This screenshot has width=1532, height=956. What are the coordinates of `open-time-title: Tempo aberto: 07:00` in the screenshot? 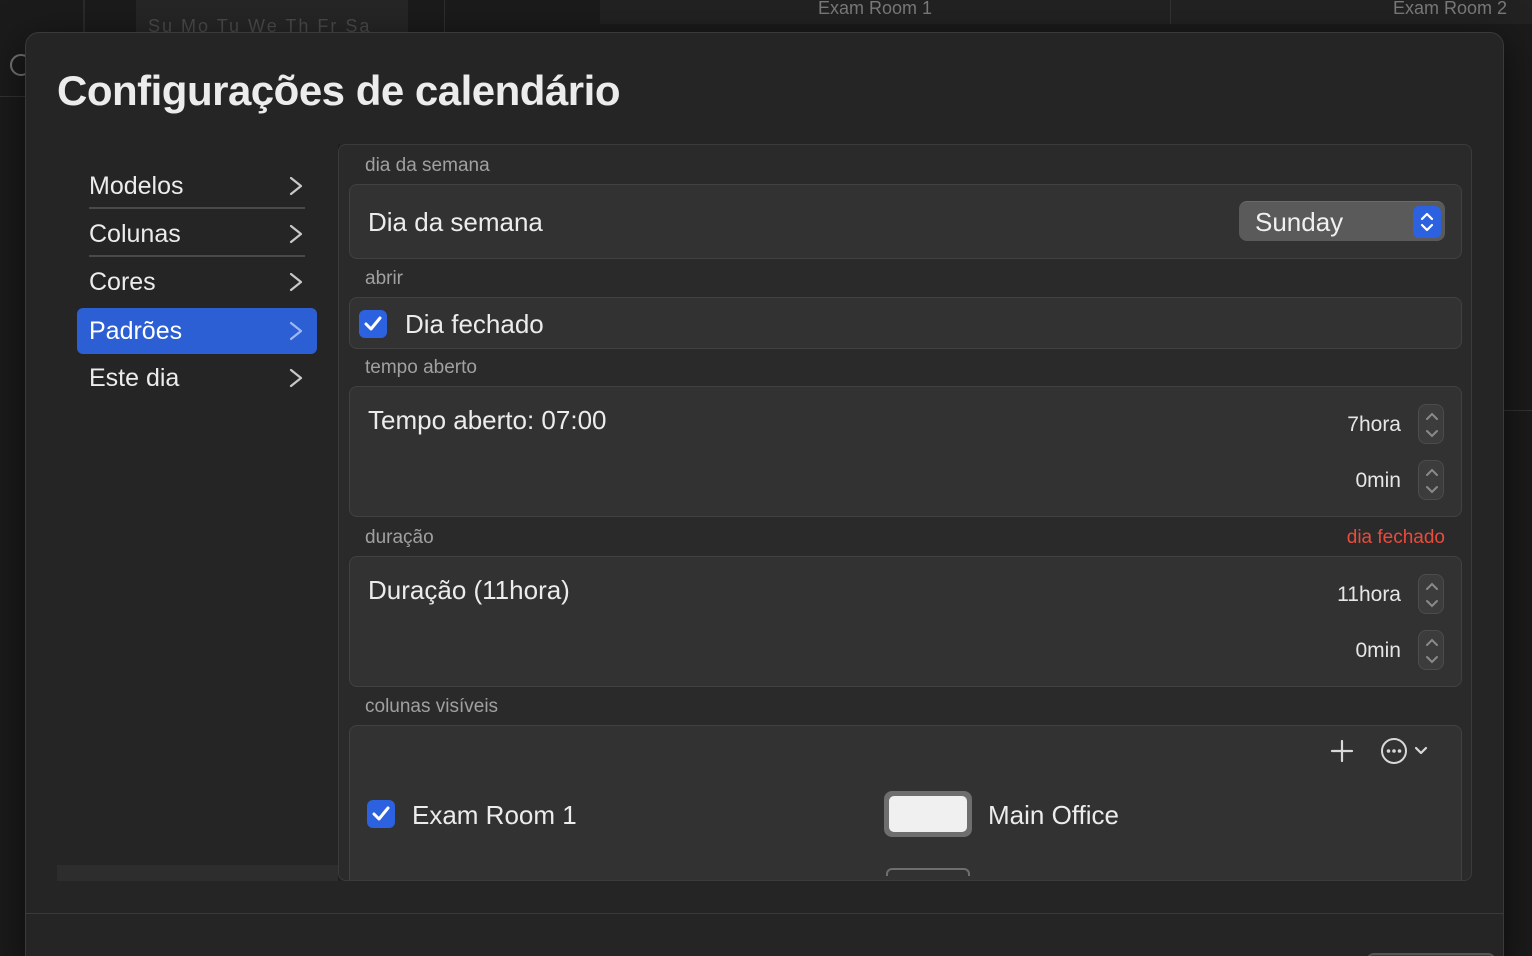 It's located at (487, 420).